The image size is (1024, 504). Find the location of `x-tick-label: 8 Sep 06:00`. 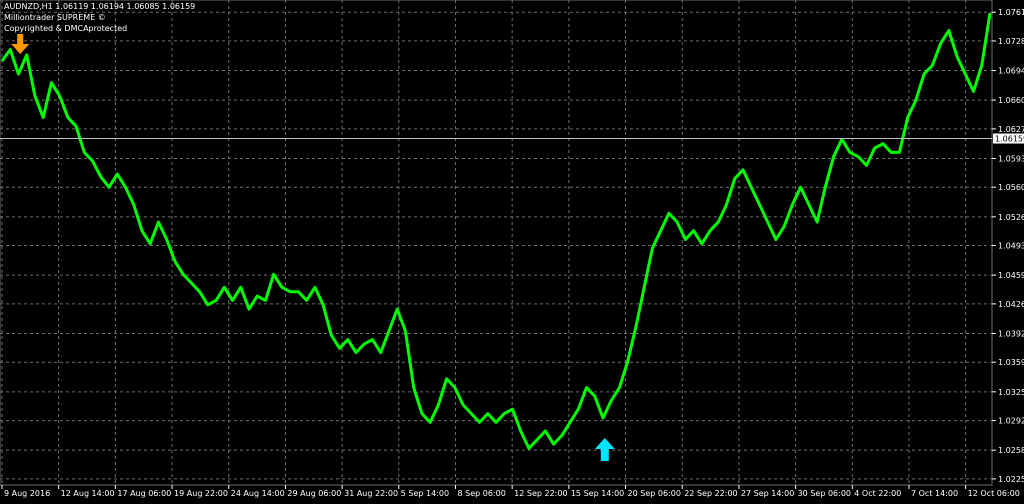

x-tick-label: 8 Sep 06:00 is located at coordinates (481, 493).